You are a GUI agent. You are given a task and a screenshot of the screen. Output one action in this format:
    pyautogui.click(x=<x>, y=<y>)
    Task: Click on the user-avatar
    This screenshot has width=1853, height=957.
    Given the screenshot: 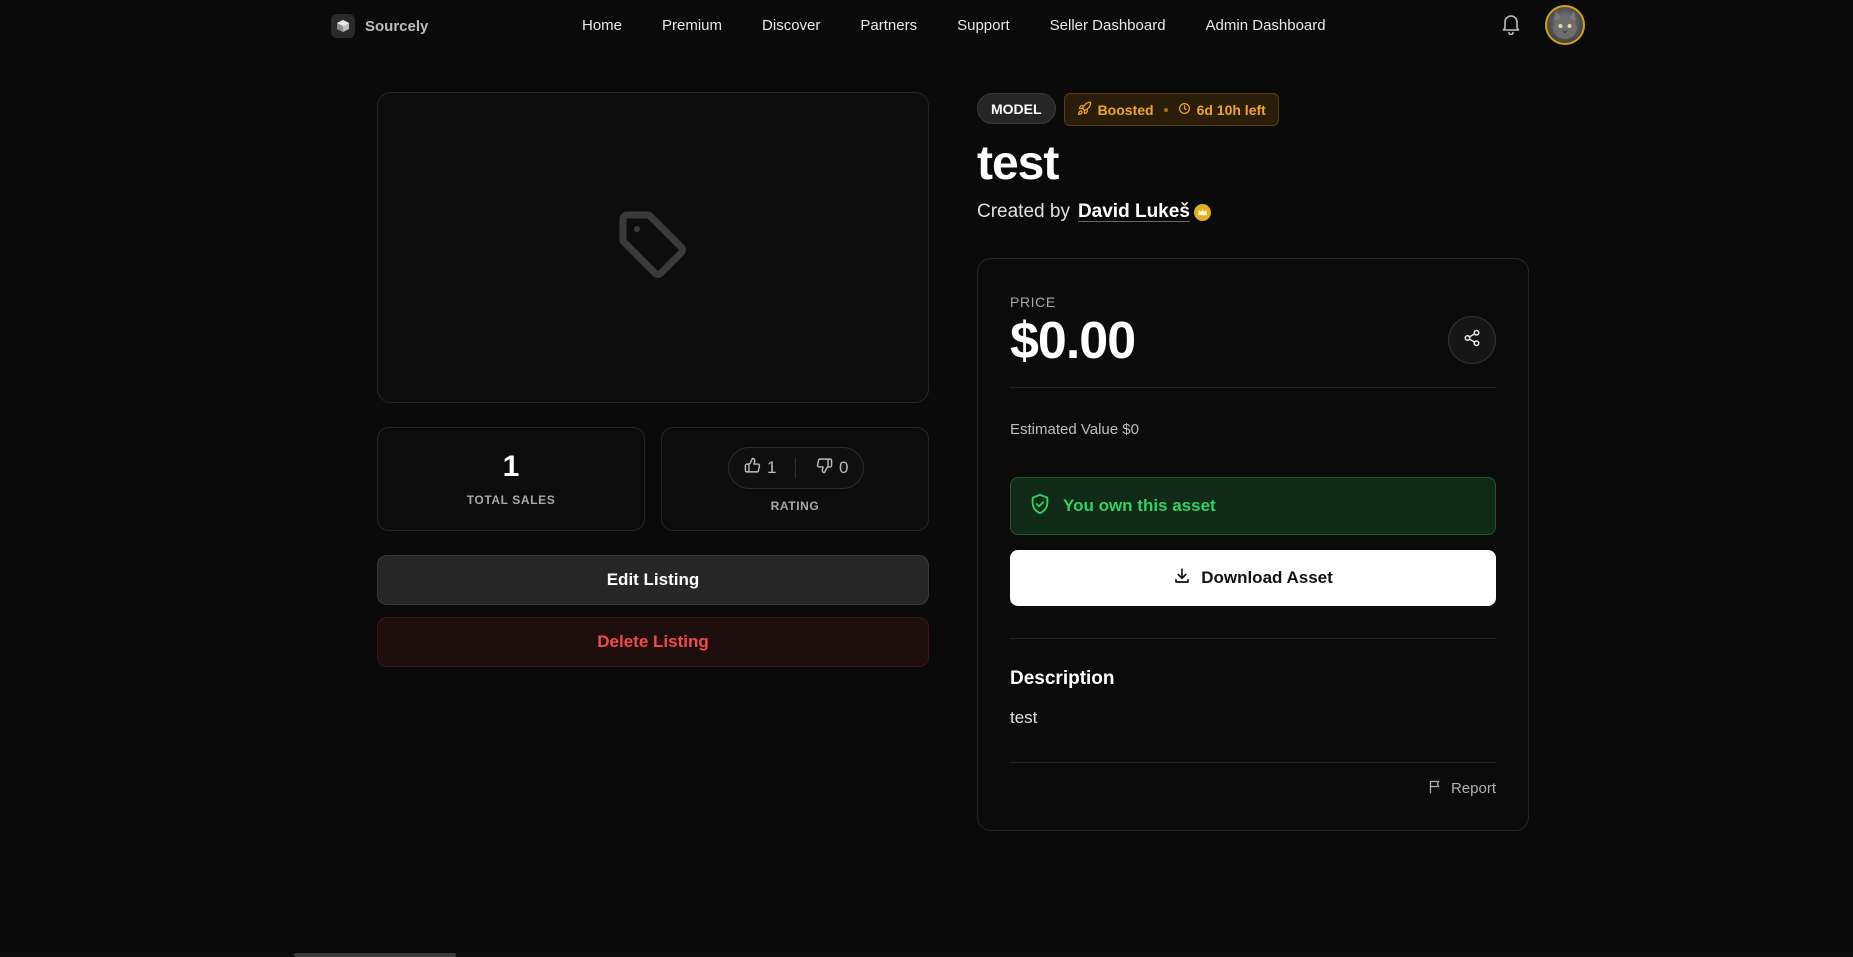 What is the action you would take?
    pyautogui.click(x=1565, y=25)
    